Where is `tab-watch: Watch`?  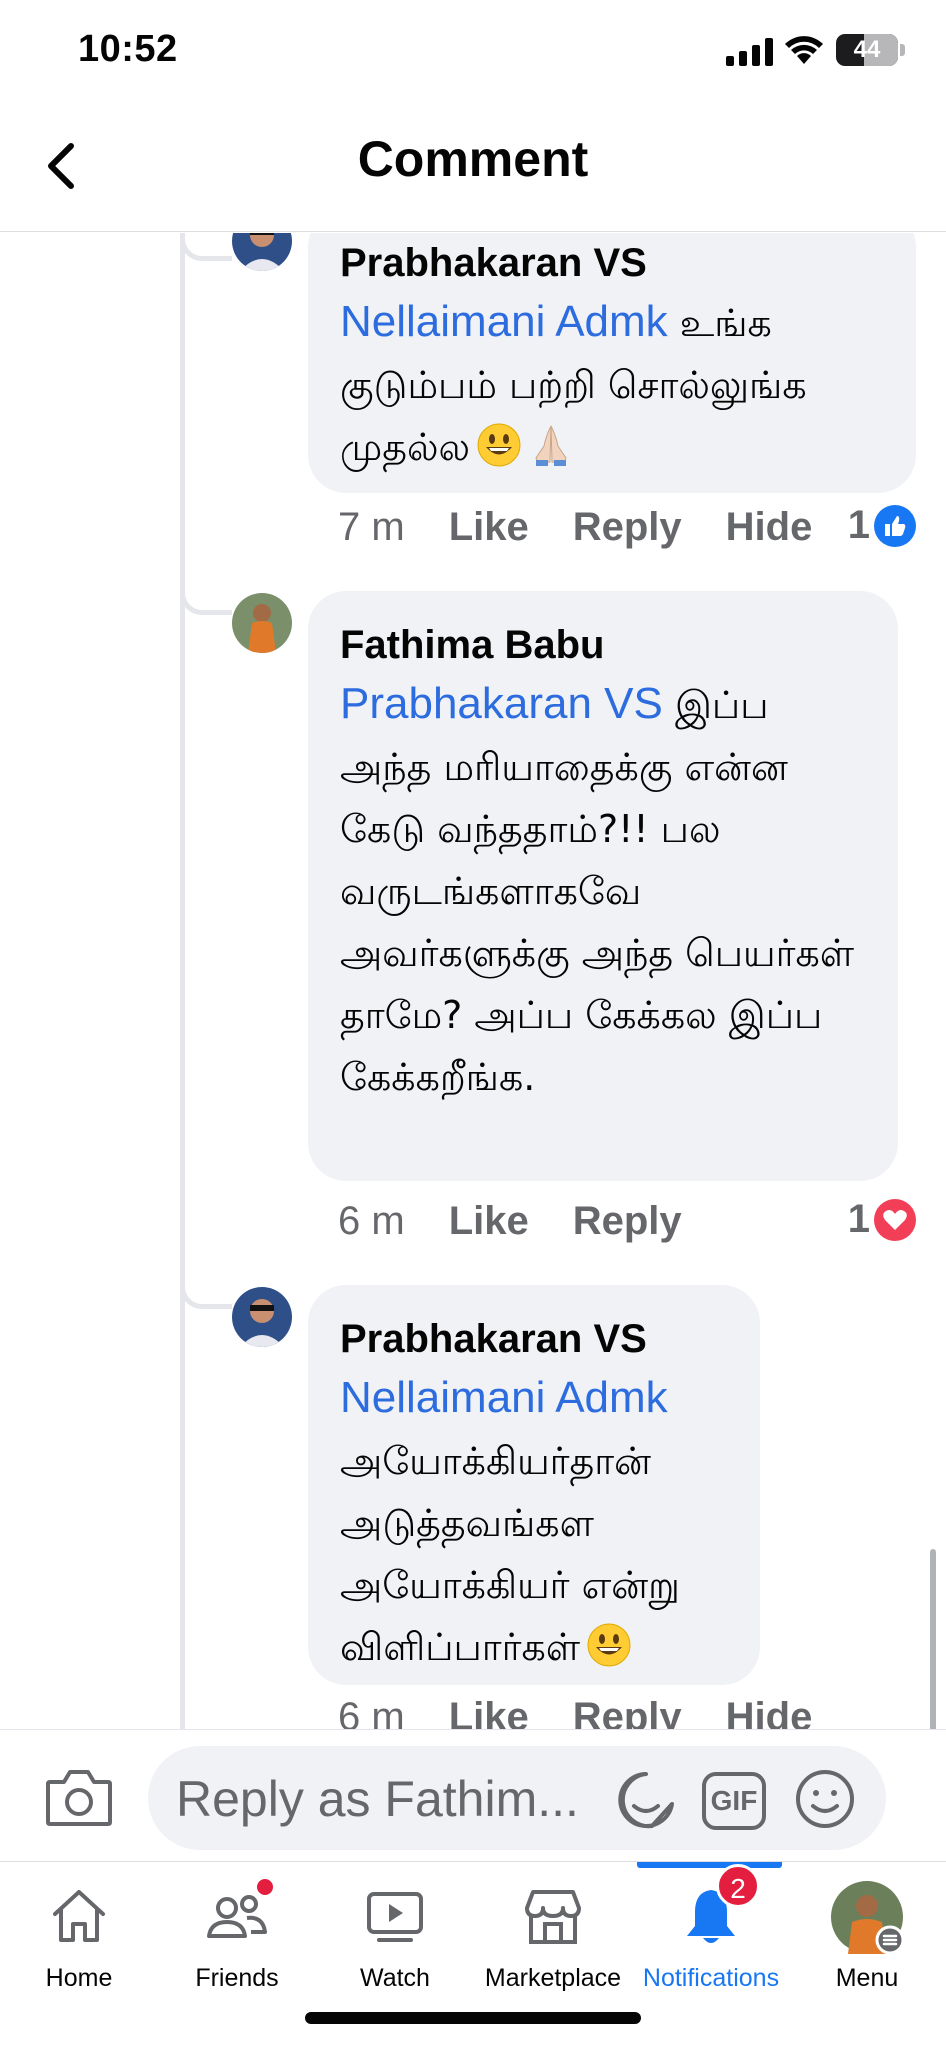 tab-watch: Watch is located at coordinates (395, 1937).